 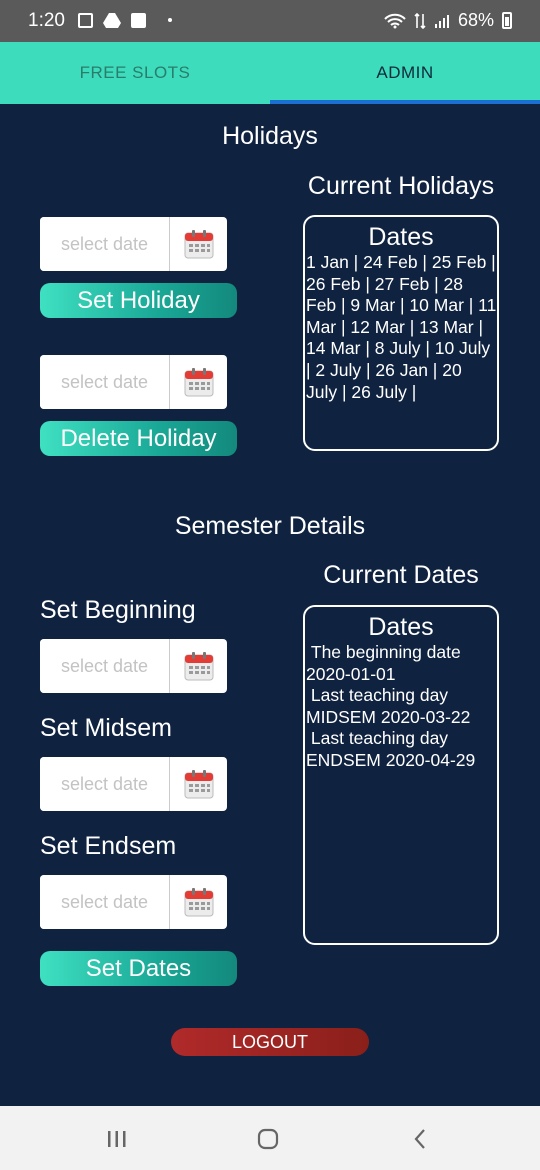 What do you see at coordinates (125, 20) in the screenshot?
I see `notification-icons` at bounding box center [125, 20].